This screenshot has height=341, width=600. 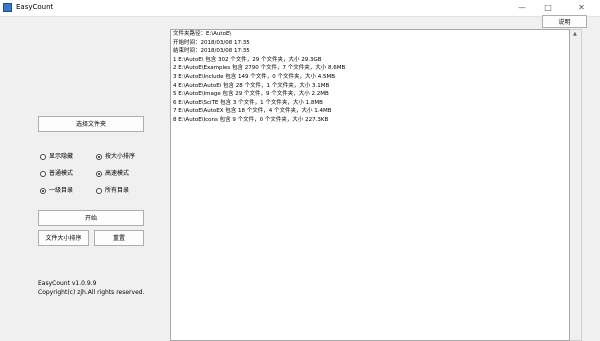 I want to click on radio-sort-by-size, so click(x=99, y=157).